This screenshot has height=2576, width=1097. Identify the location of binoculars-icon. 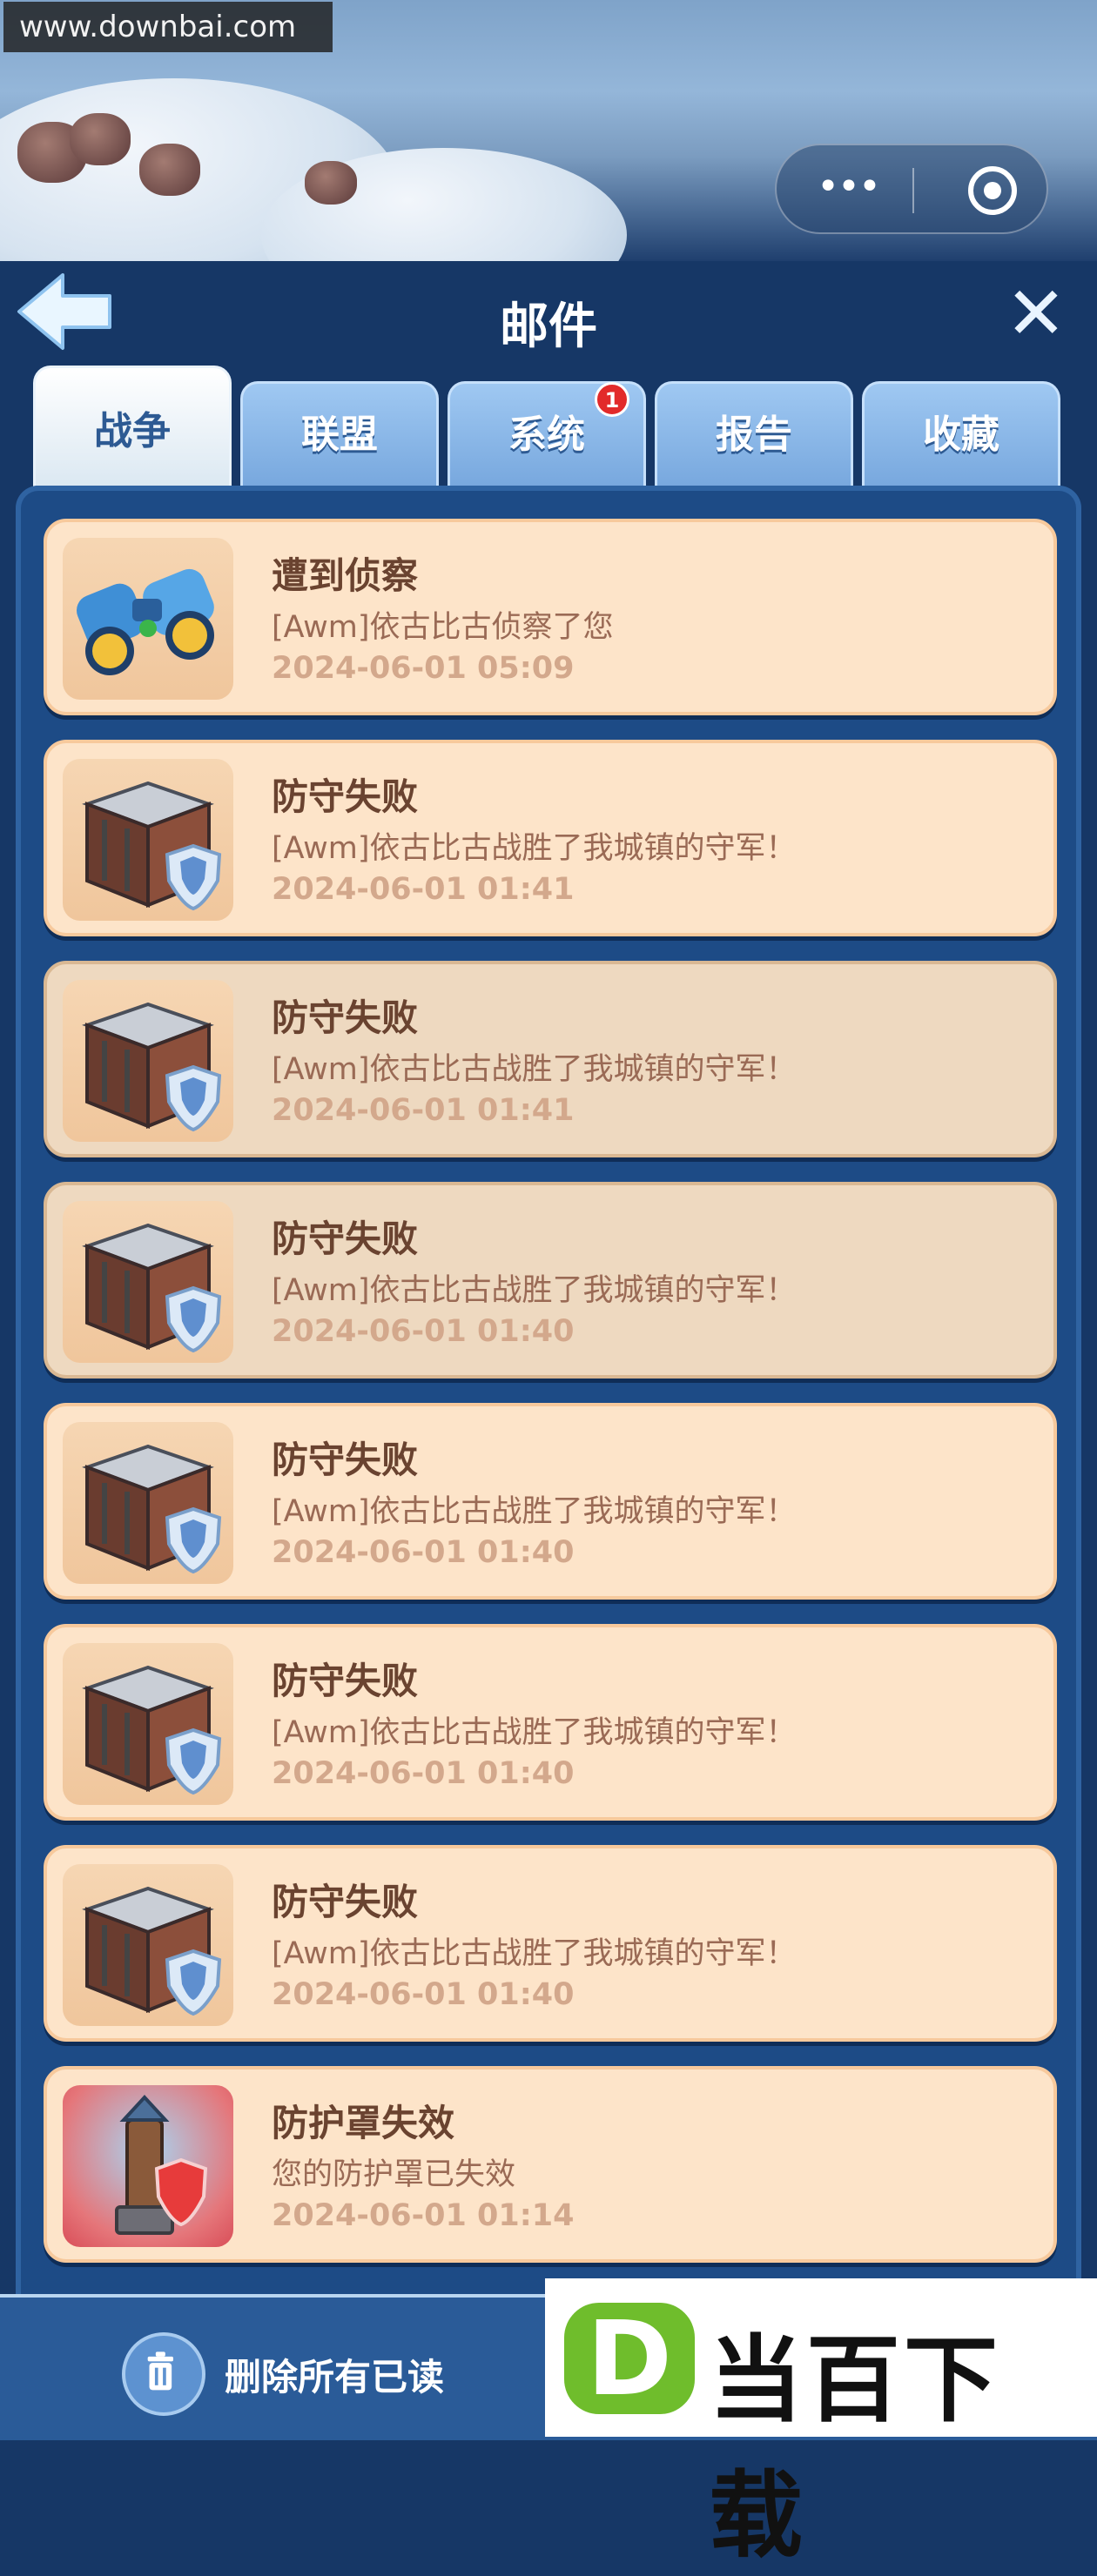
(145, 621).